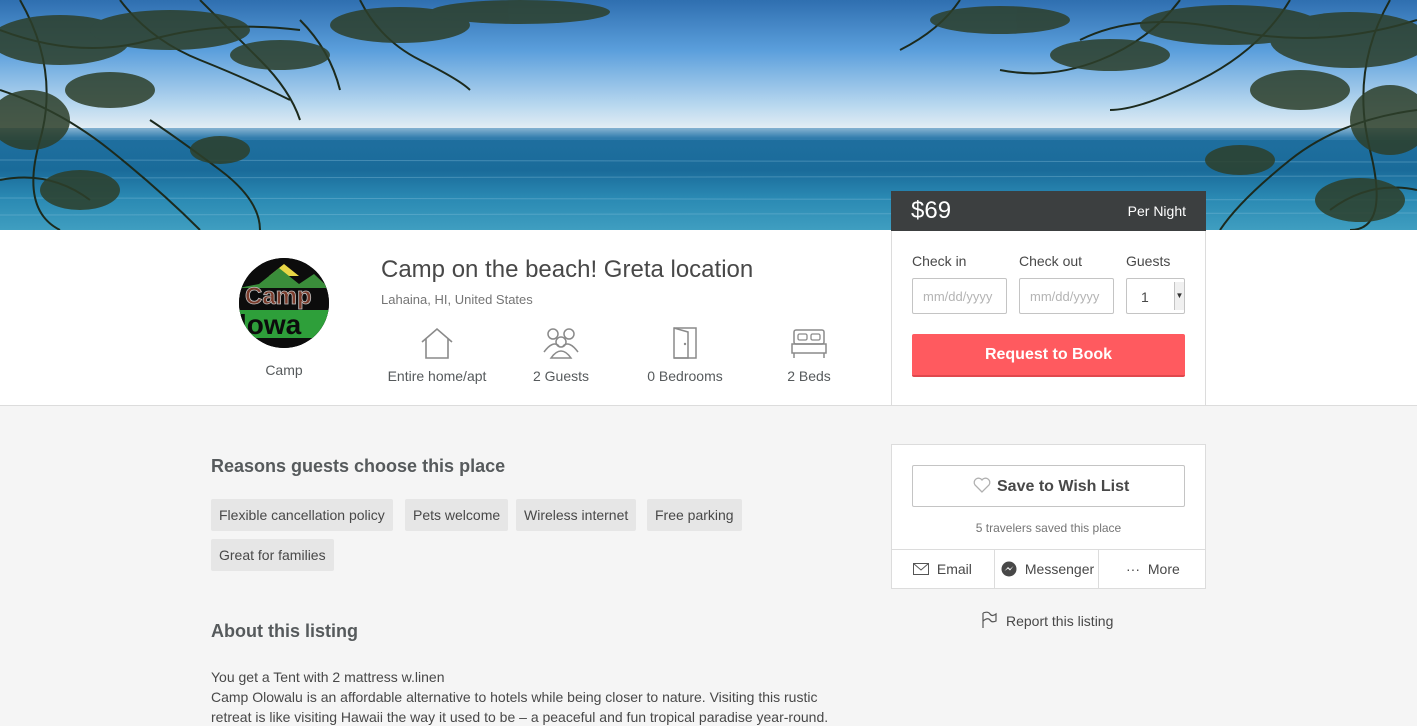  I want to click on share-row: Email Messenger ··· More, so click(1048, 569).